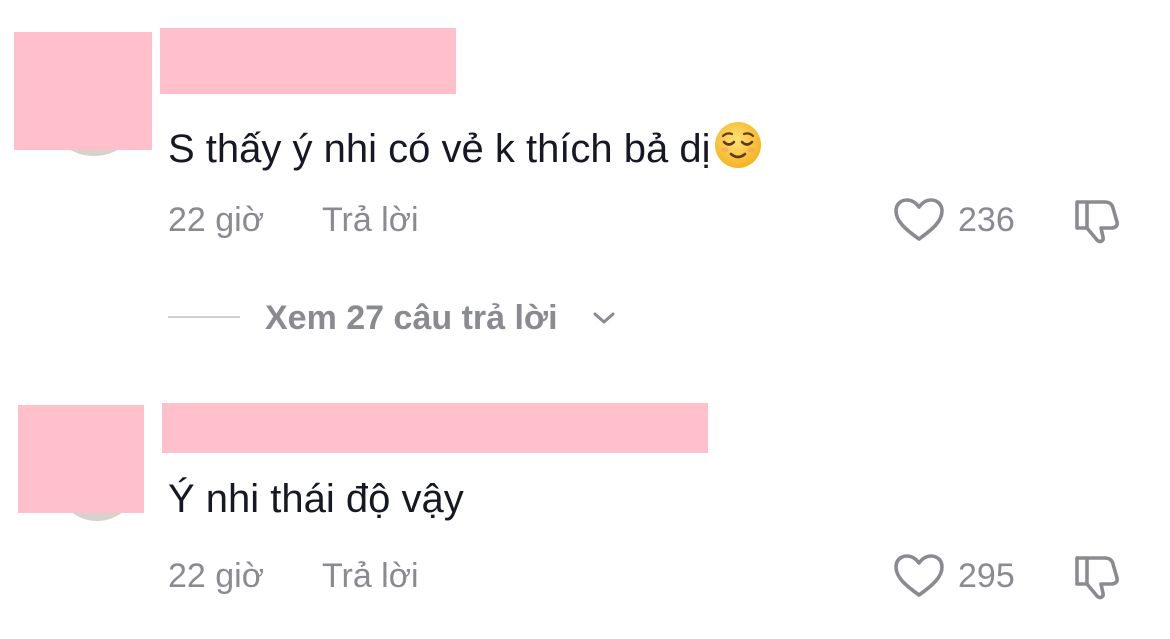 This screenshot has height=639, width=1170. Describe the element at coordinates (604, 318) in the screenshot. I see `chevron-down-icon` at that location.